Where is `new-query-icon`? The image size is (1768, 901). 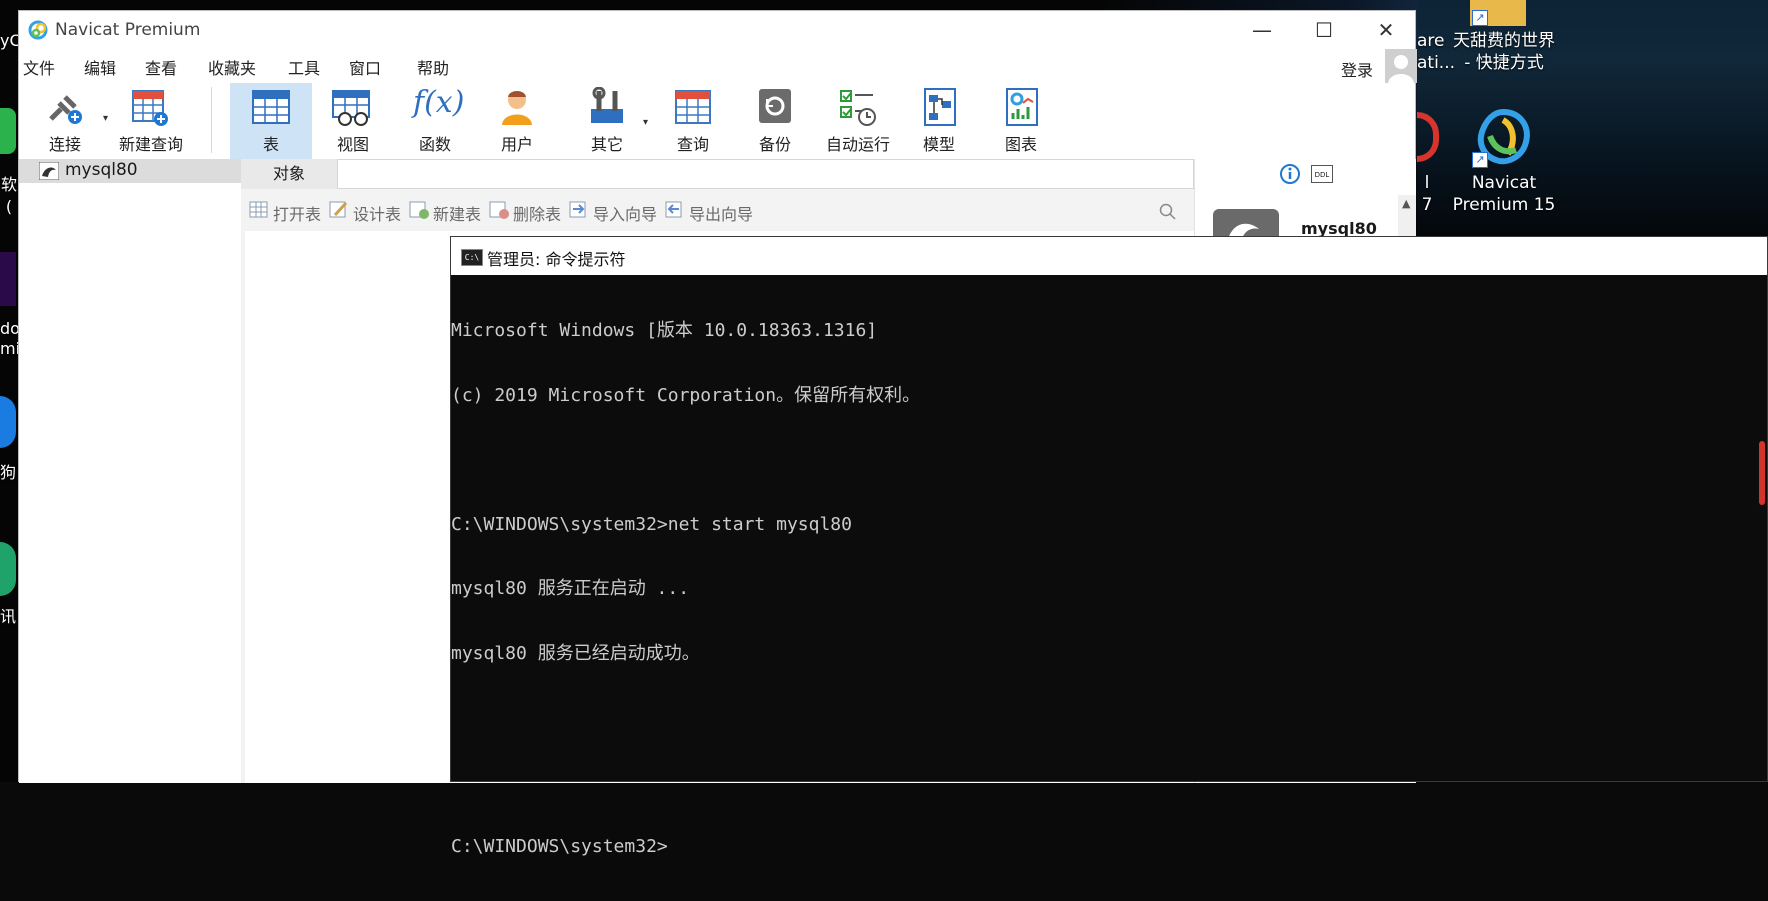
new-query-icon is located at coordinates (150, 108).